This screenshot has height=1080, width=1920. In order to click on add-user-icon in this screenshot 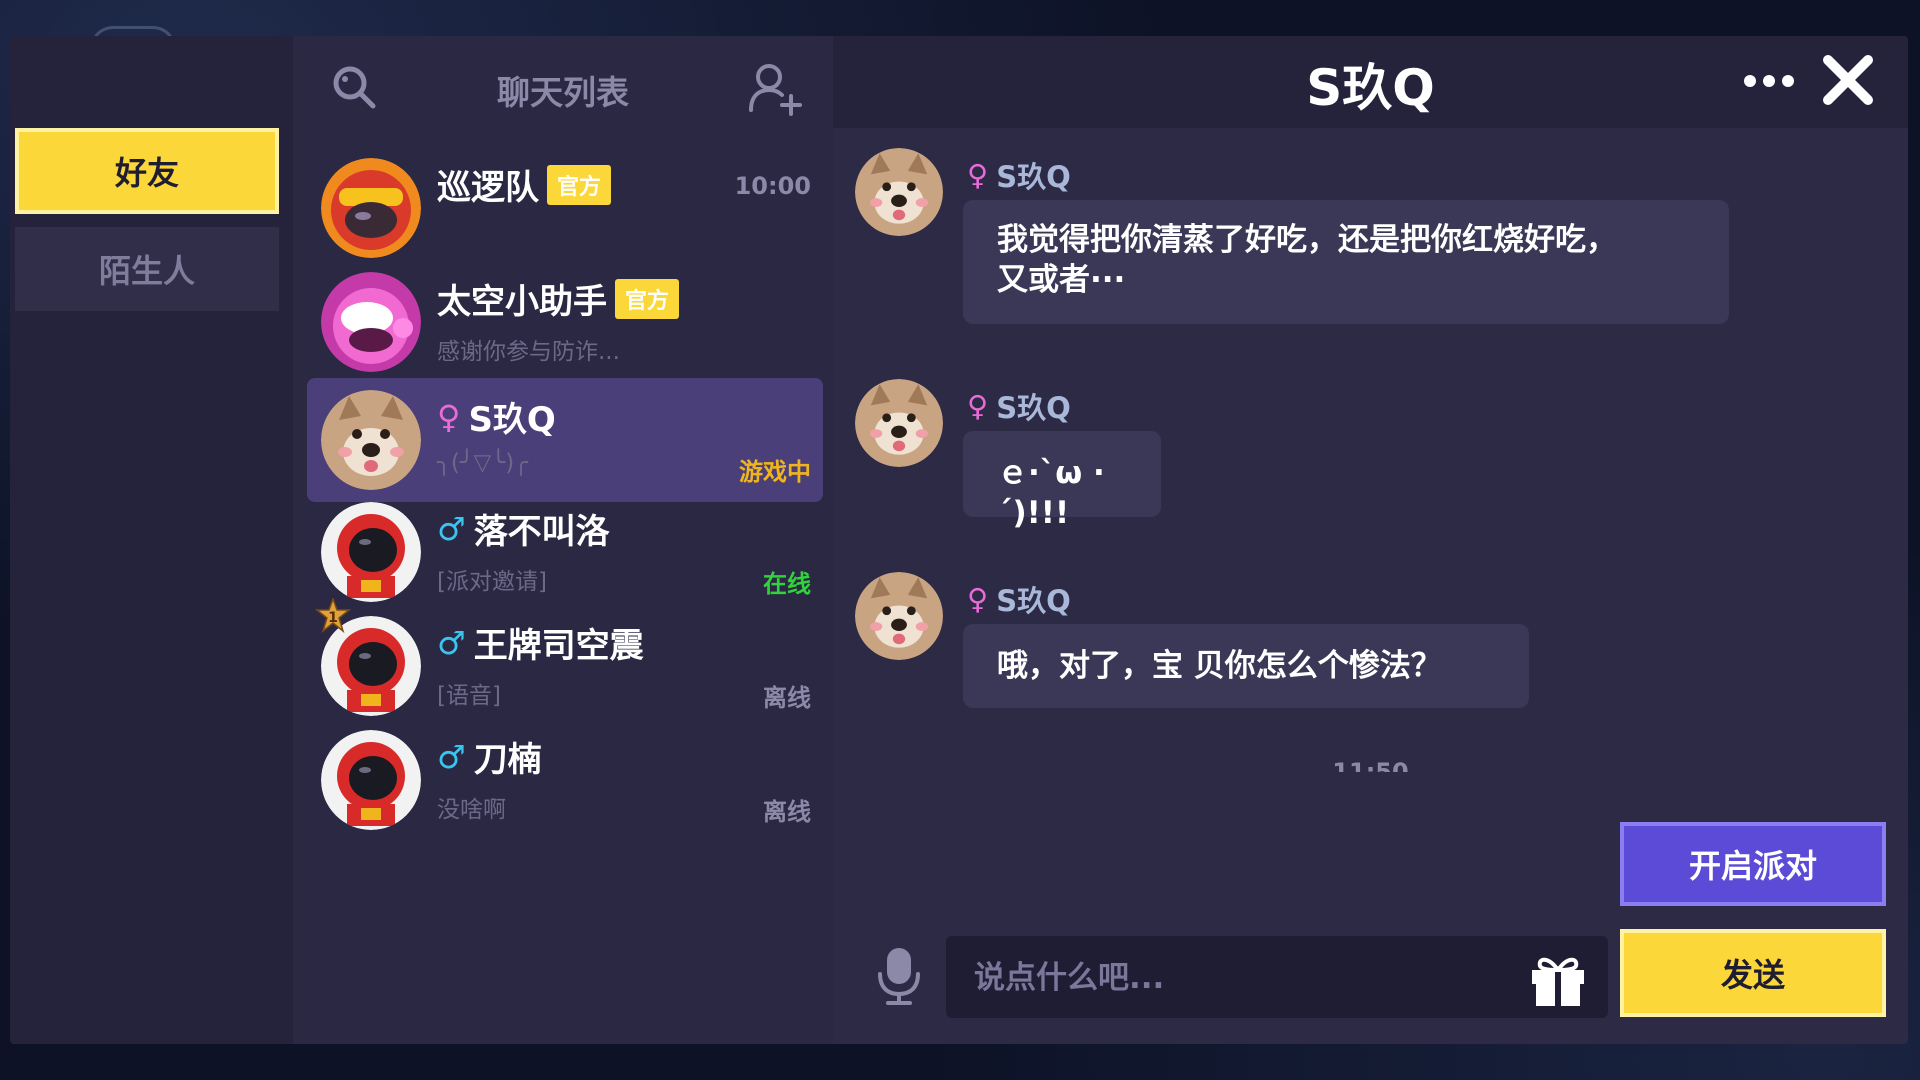, I will do `click(775, 88)`.